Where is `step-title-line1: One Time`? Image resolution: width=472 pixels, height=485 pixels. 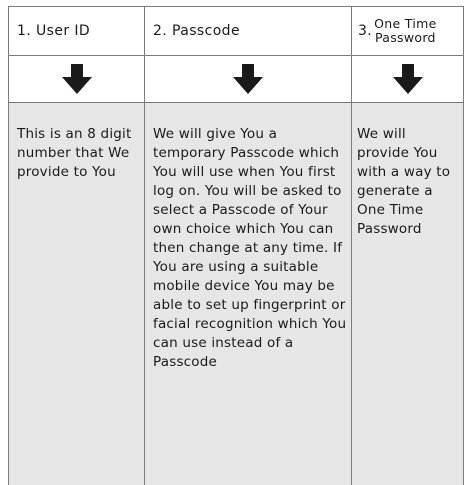 step-title-line1: One Time is located at coordinates (405, 23).